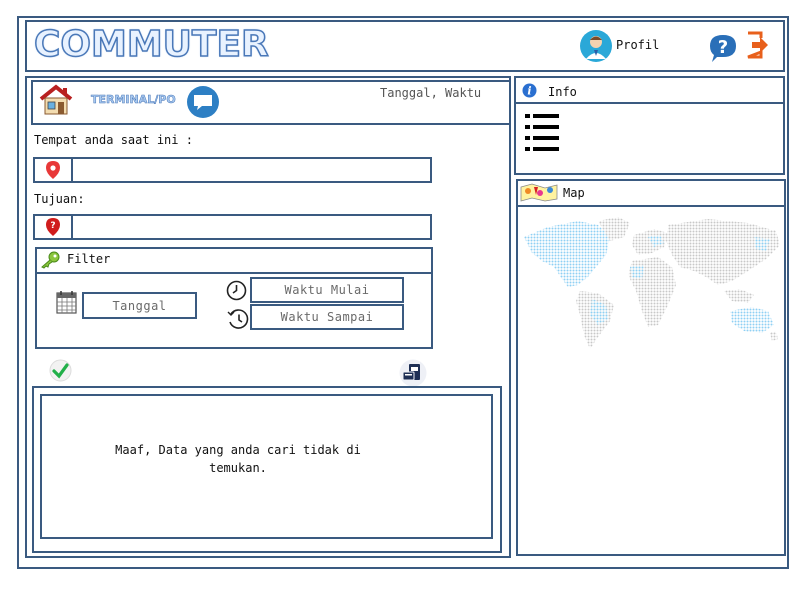 This screenshot has width=801, height=601. What do you see at coordinates (139, 305) in the screenshot?
I see `date-button: Tanggal` at bounding box center [139, 305].